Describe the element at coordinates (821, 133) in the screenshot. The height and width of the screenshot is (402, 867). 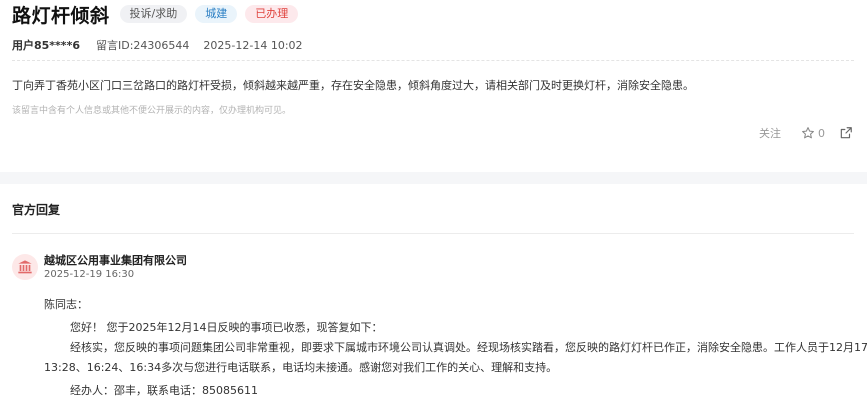
I see `like-count: 0` at that location.